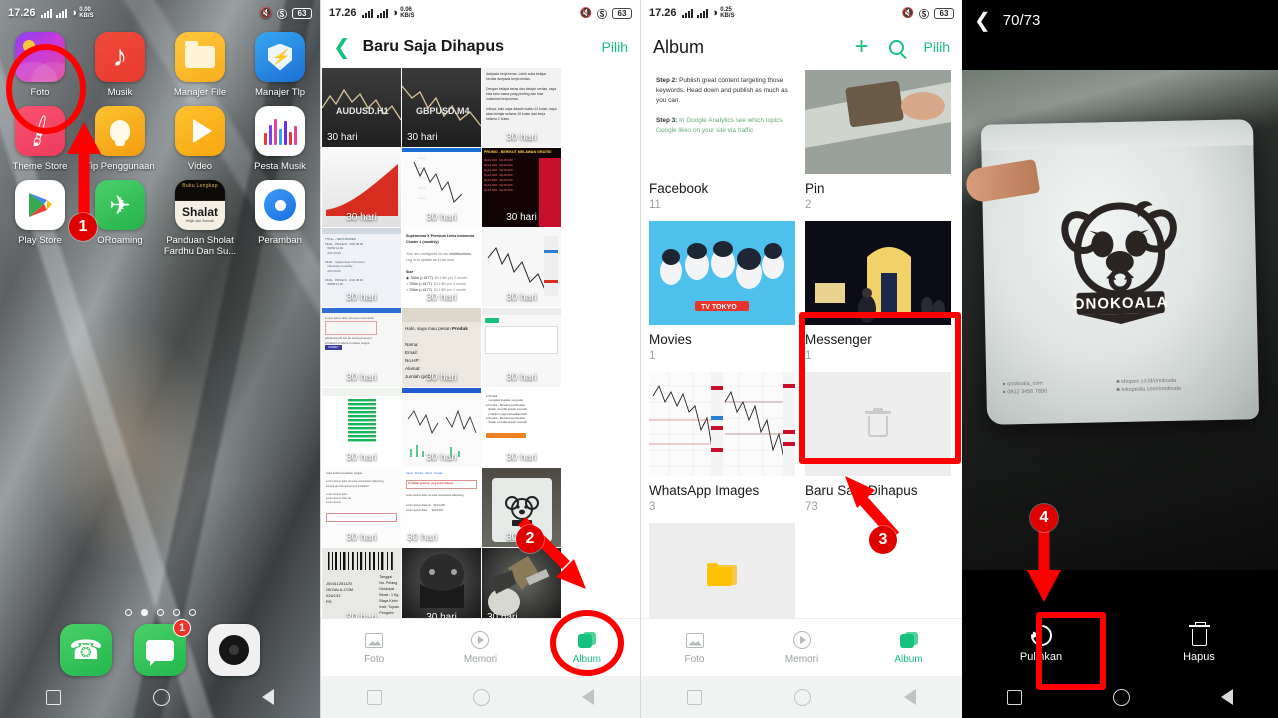 This screenshot has width=1278, height=718. I want to click on koala-glyph: ONOKOALA, so click(1119, 262).